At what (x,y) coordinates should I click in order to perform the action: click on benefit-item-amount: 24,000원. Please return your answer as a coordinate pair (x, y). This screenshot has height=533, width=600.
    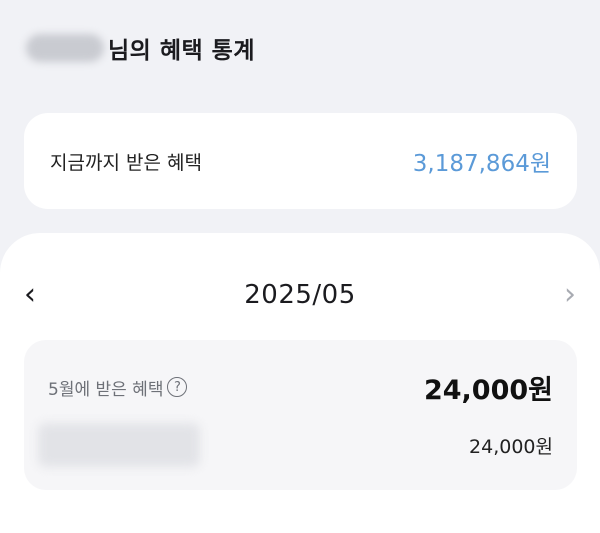
    Looking at the image, I should click on (511, 446).